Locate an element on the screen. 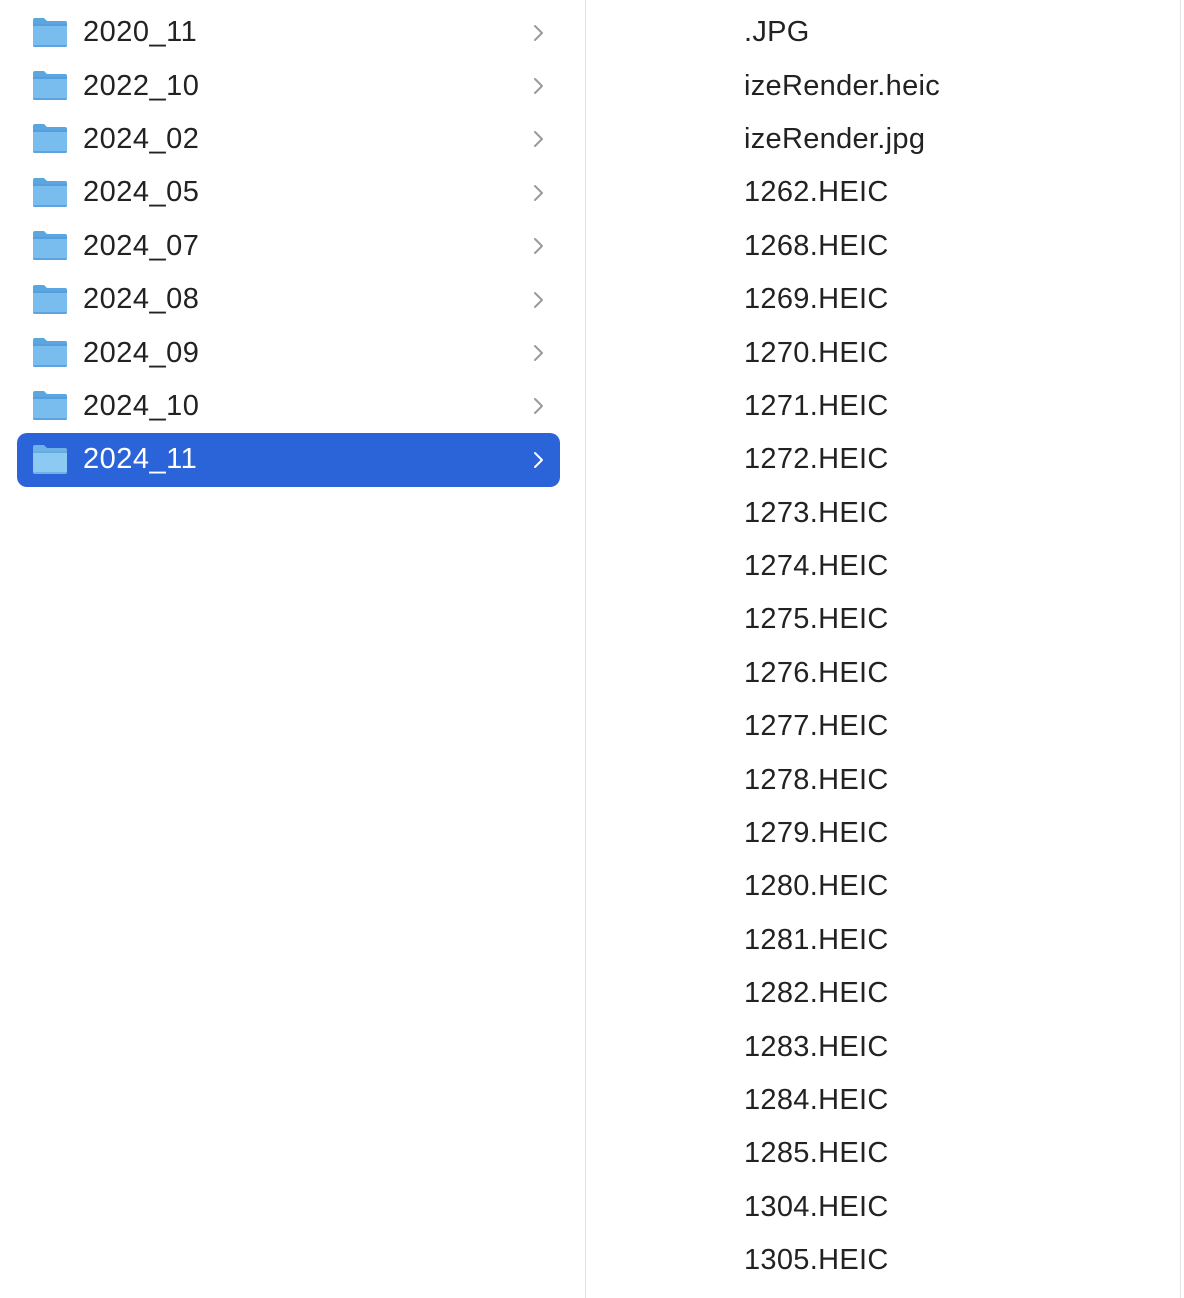 Image resolution: width=1184 pixels, height=1298 pixels. file-row: 1274.HEIC is located at coordinates (883, 566).